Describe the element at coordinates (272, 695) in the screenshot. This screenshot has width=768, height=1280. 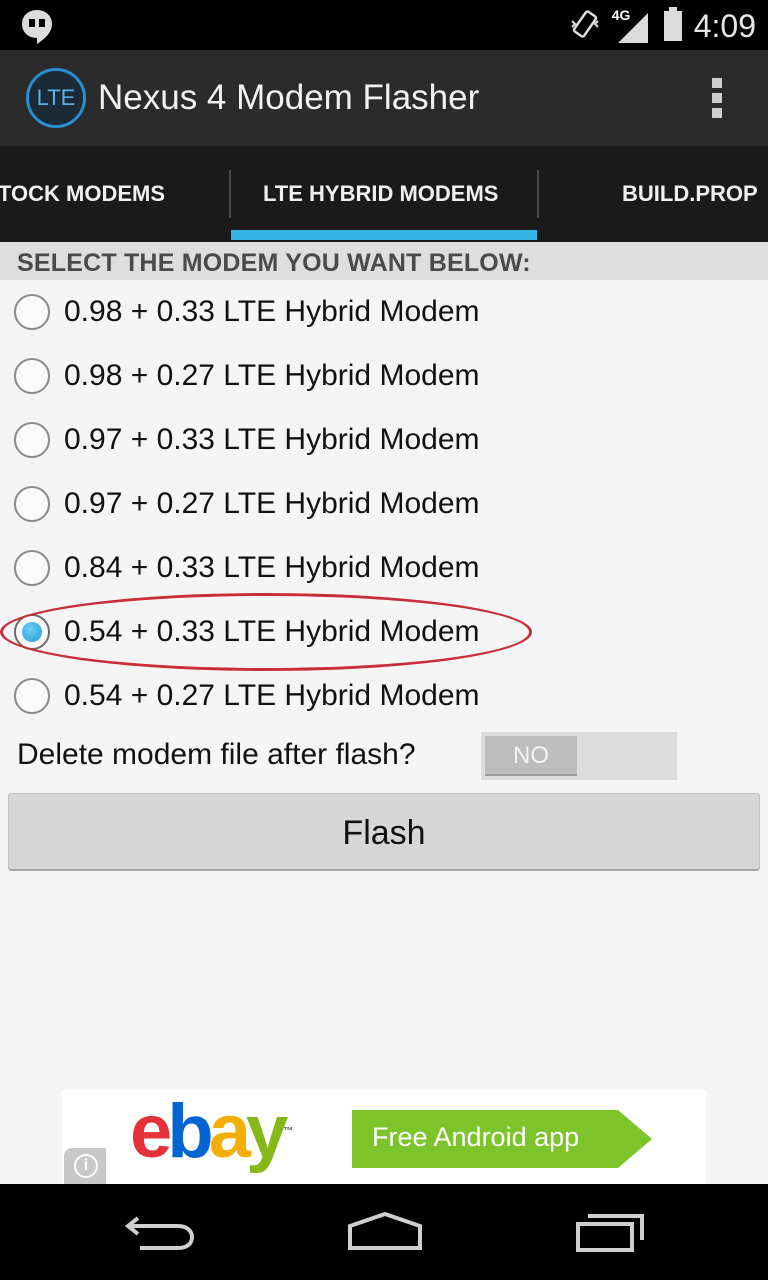
I see `modem-option-label: 0.54 + 0.27 LTE Hybrid Modem` at that location.